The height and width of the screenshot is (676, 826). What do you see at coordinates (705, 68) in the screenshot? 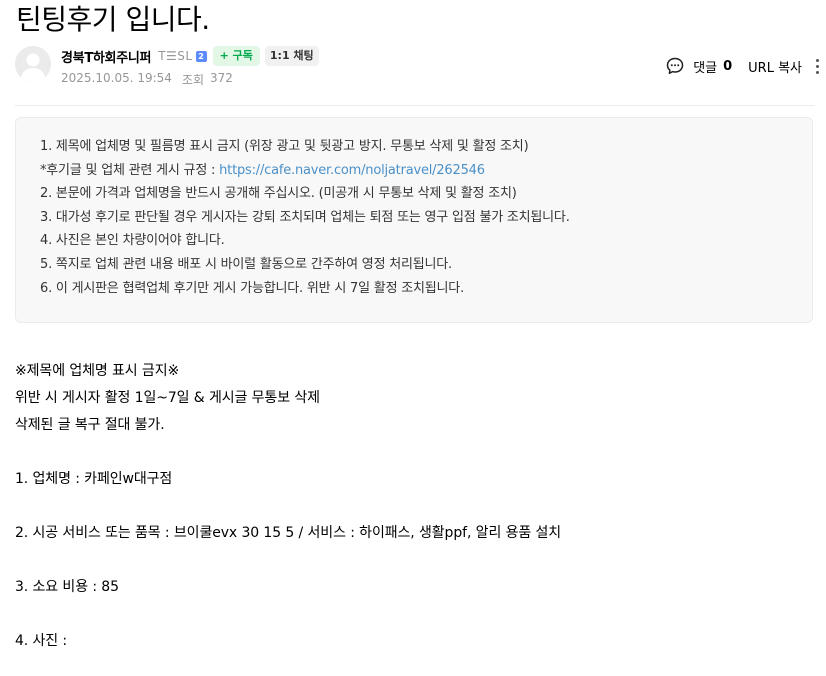
I see `comment-label: 댓글` at bounding box center [705, 68].